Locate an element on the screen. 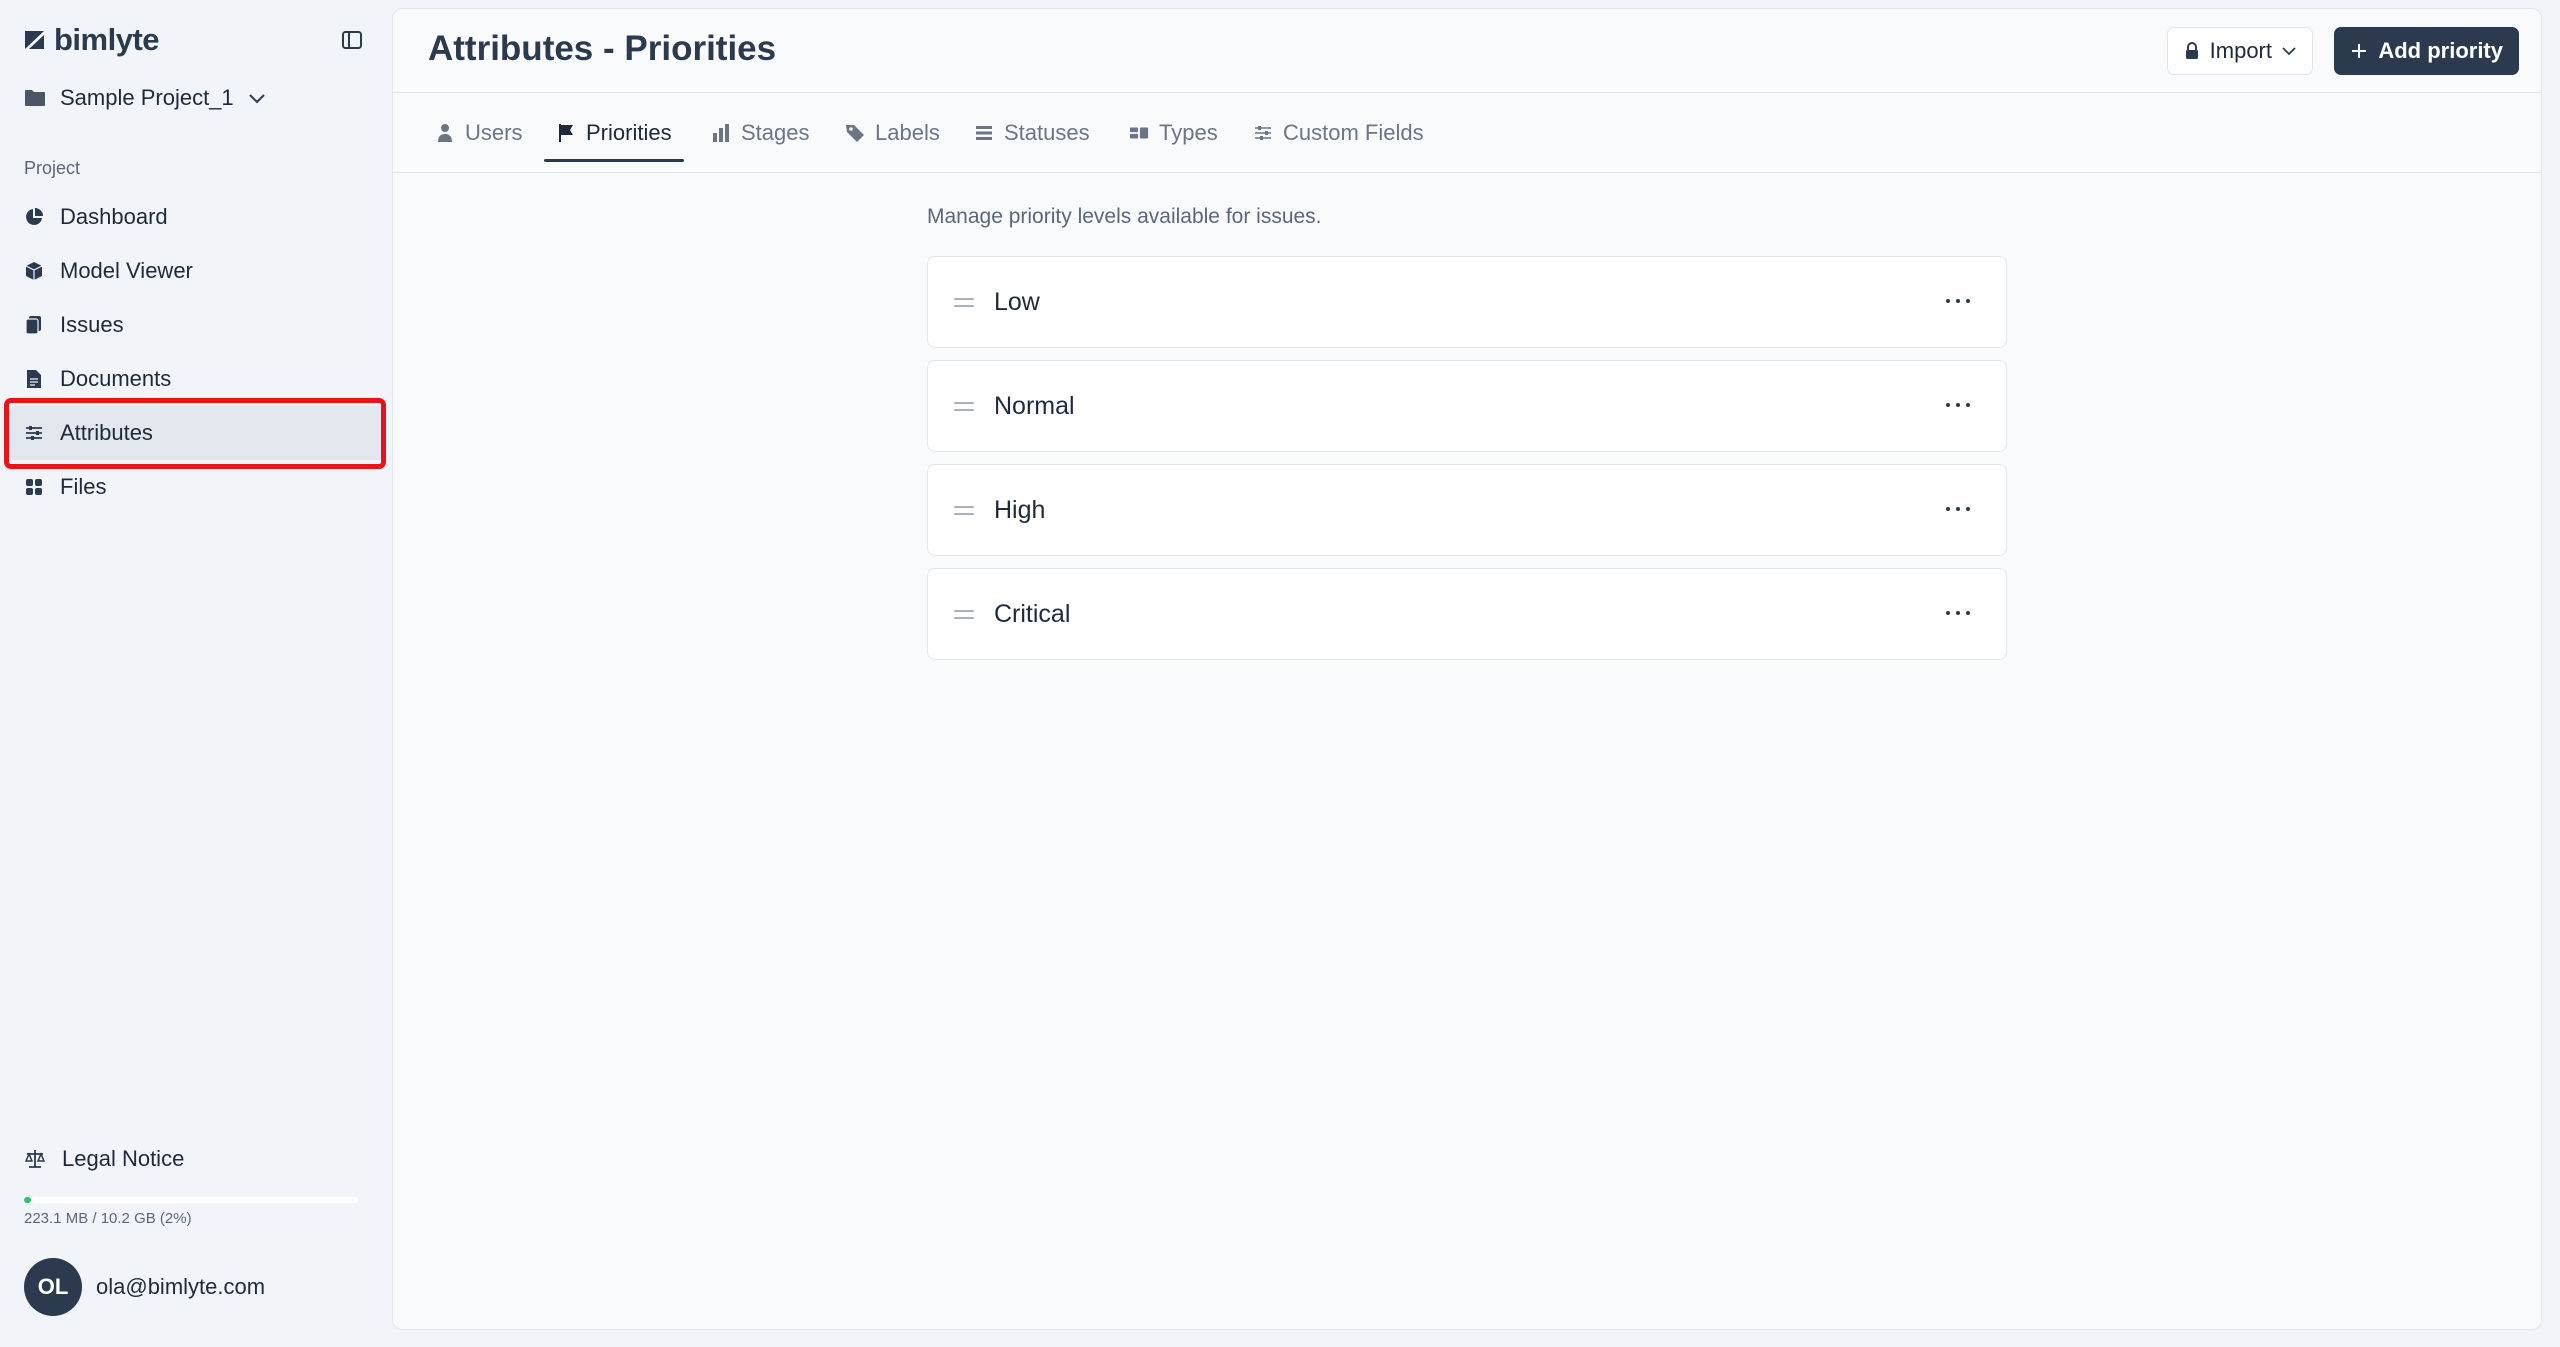  attribute-tabs: Users Priorities Stages Labels Statuses is located at coordinates (1467, 133).